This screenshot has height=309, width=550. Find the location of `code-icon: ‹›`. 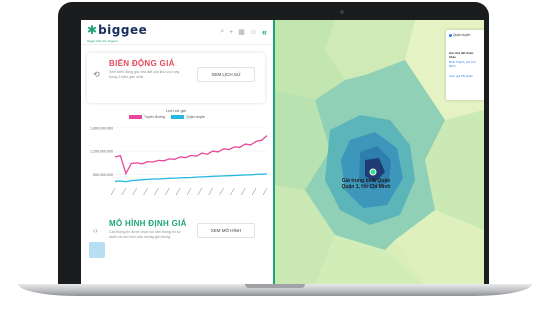

code-icon: ‹› is located at coordinates (95, 231).